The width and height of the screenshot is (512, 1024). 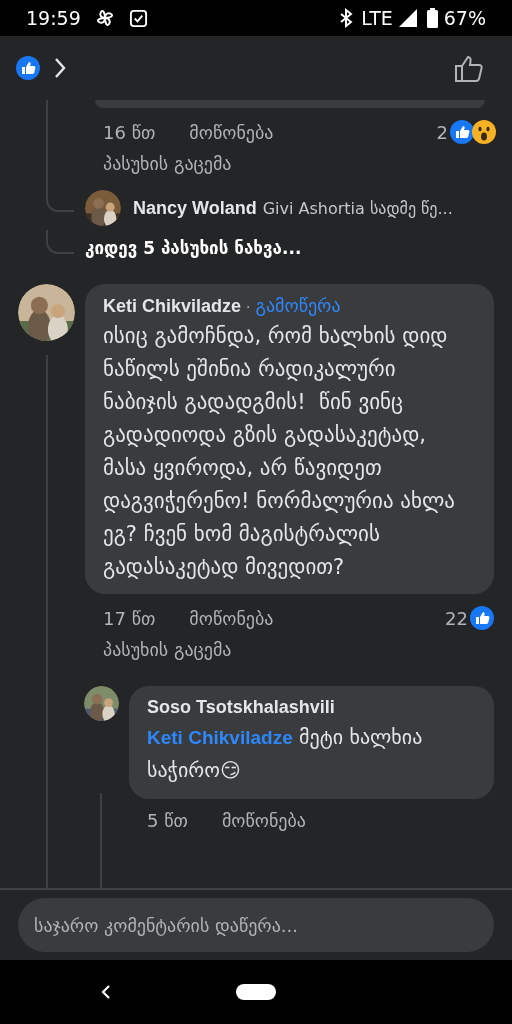 I want to click on battery-icon, so click(x=432, y=18).